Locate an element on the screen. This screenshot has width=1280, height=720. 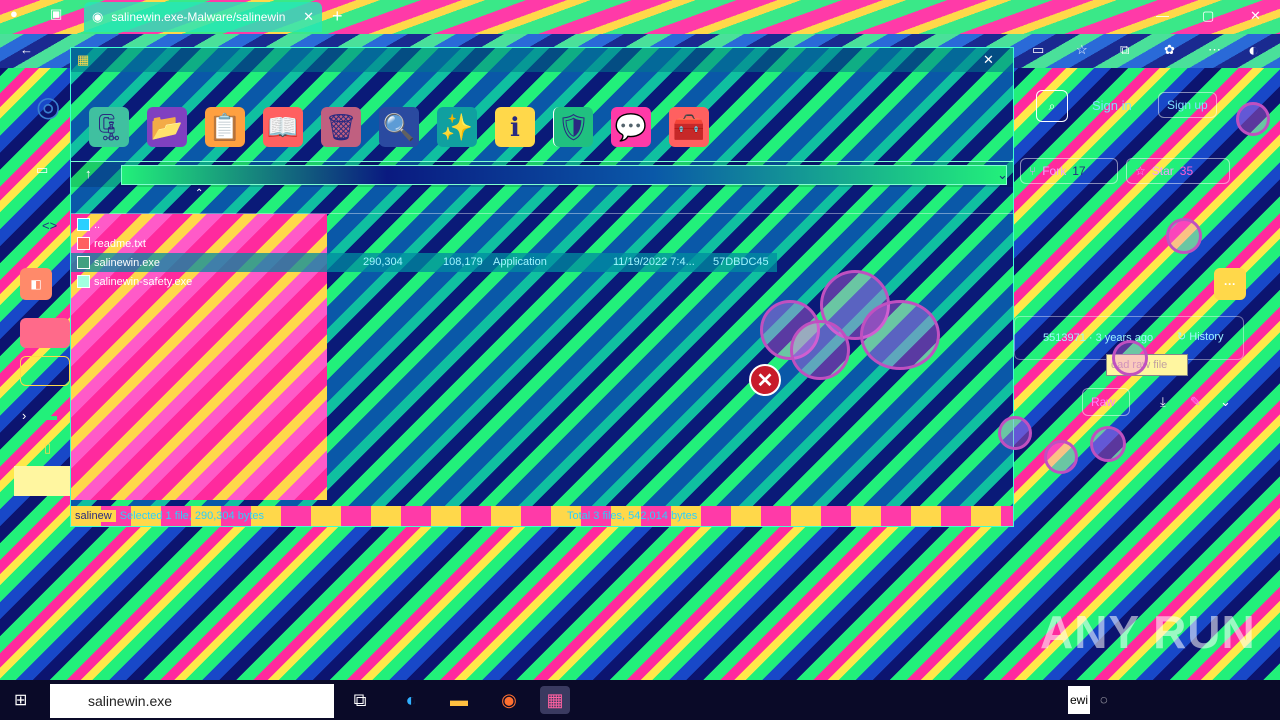
extensions-icon: ✿ is located at coordinates (1169, 50).